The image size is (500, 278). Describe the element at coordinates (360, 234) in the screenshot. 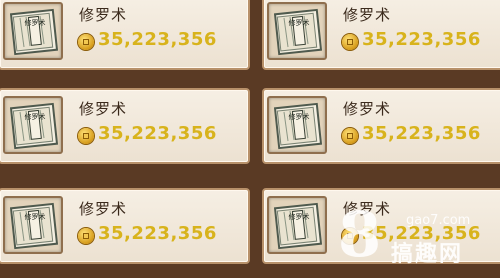

I see `watermark-logo-mark: 8` at that location.